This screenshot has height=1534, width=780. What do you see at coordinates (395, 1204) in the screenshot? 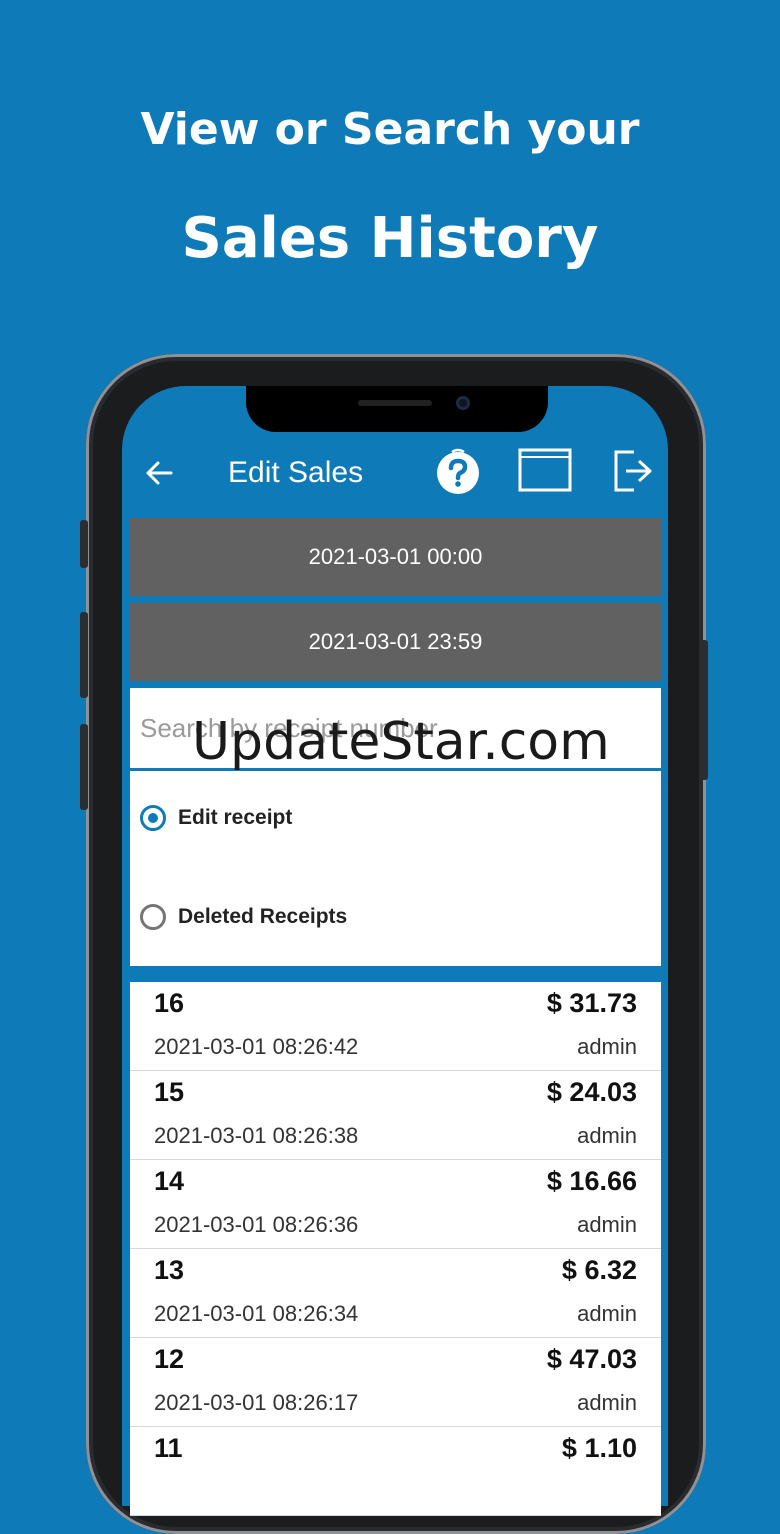
I see `list-item: 14 $ 16.66 2021-03-01 08:26:36 admin` at bounding box center [395, 1204].